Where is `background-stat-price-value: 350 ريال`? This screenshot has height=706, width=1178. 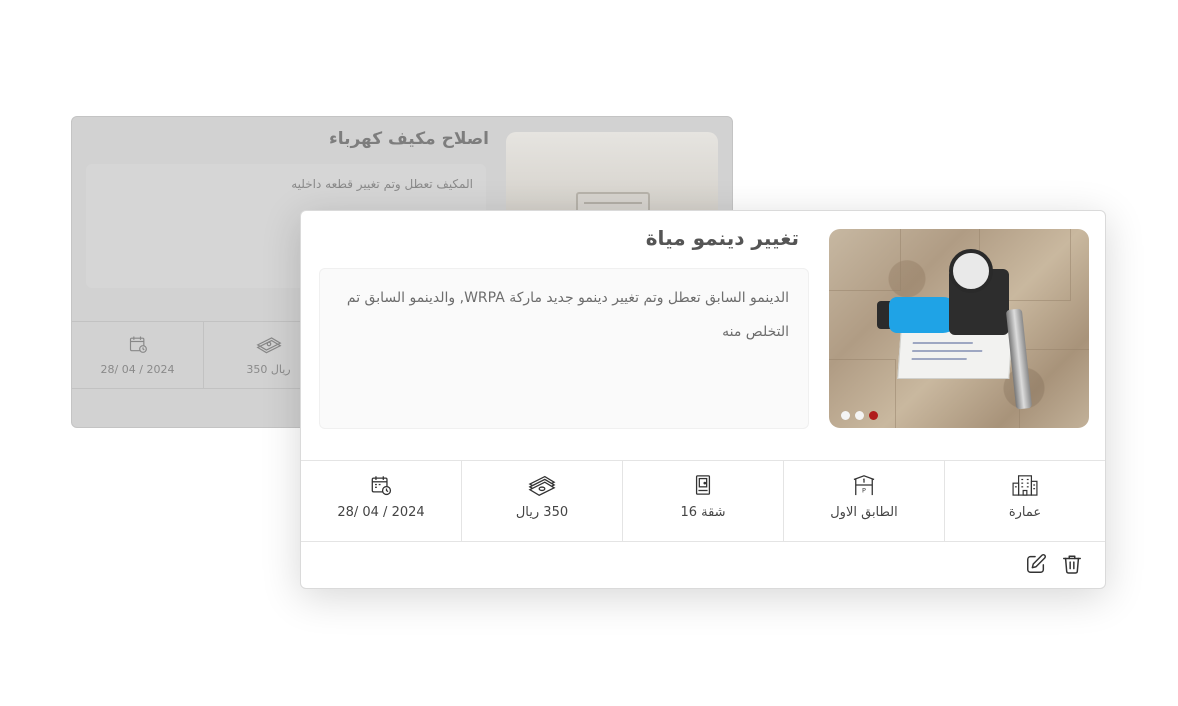
background-stat-price-value: 350 ريال is located at coordinates (268, 369).